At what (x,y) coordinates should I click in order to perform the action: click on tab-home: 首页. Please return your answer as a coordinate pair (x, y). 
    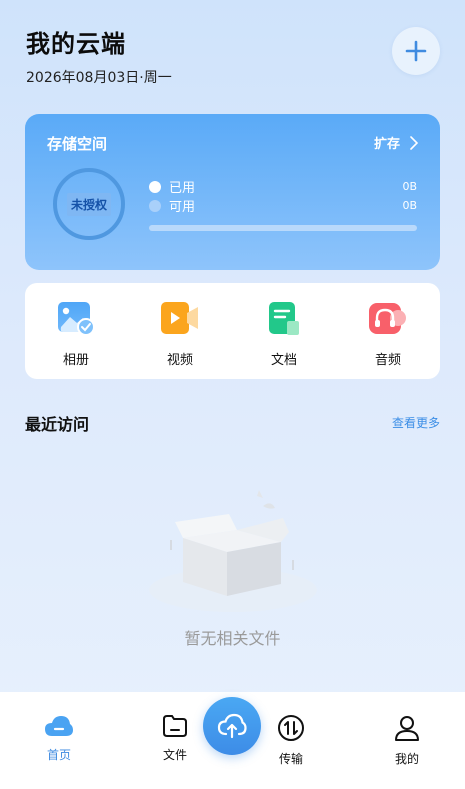
    Looking at the image, I should click on (59, 738).